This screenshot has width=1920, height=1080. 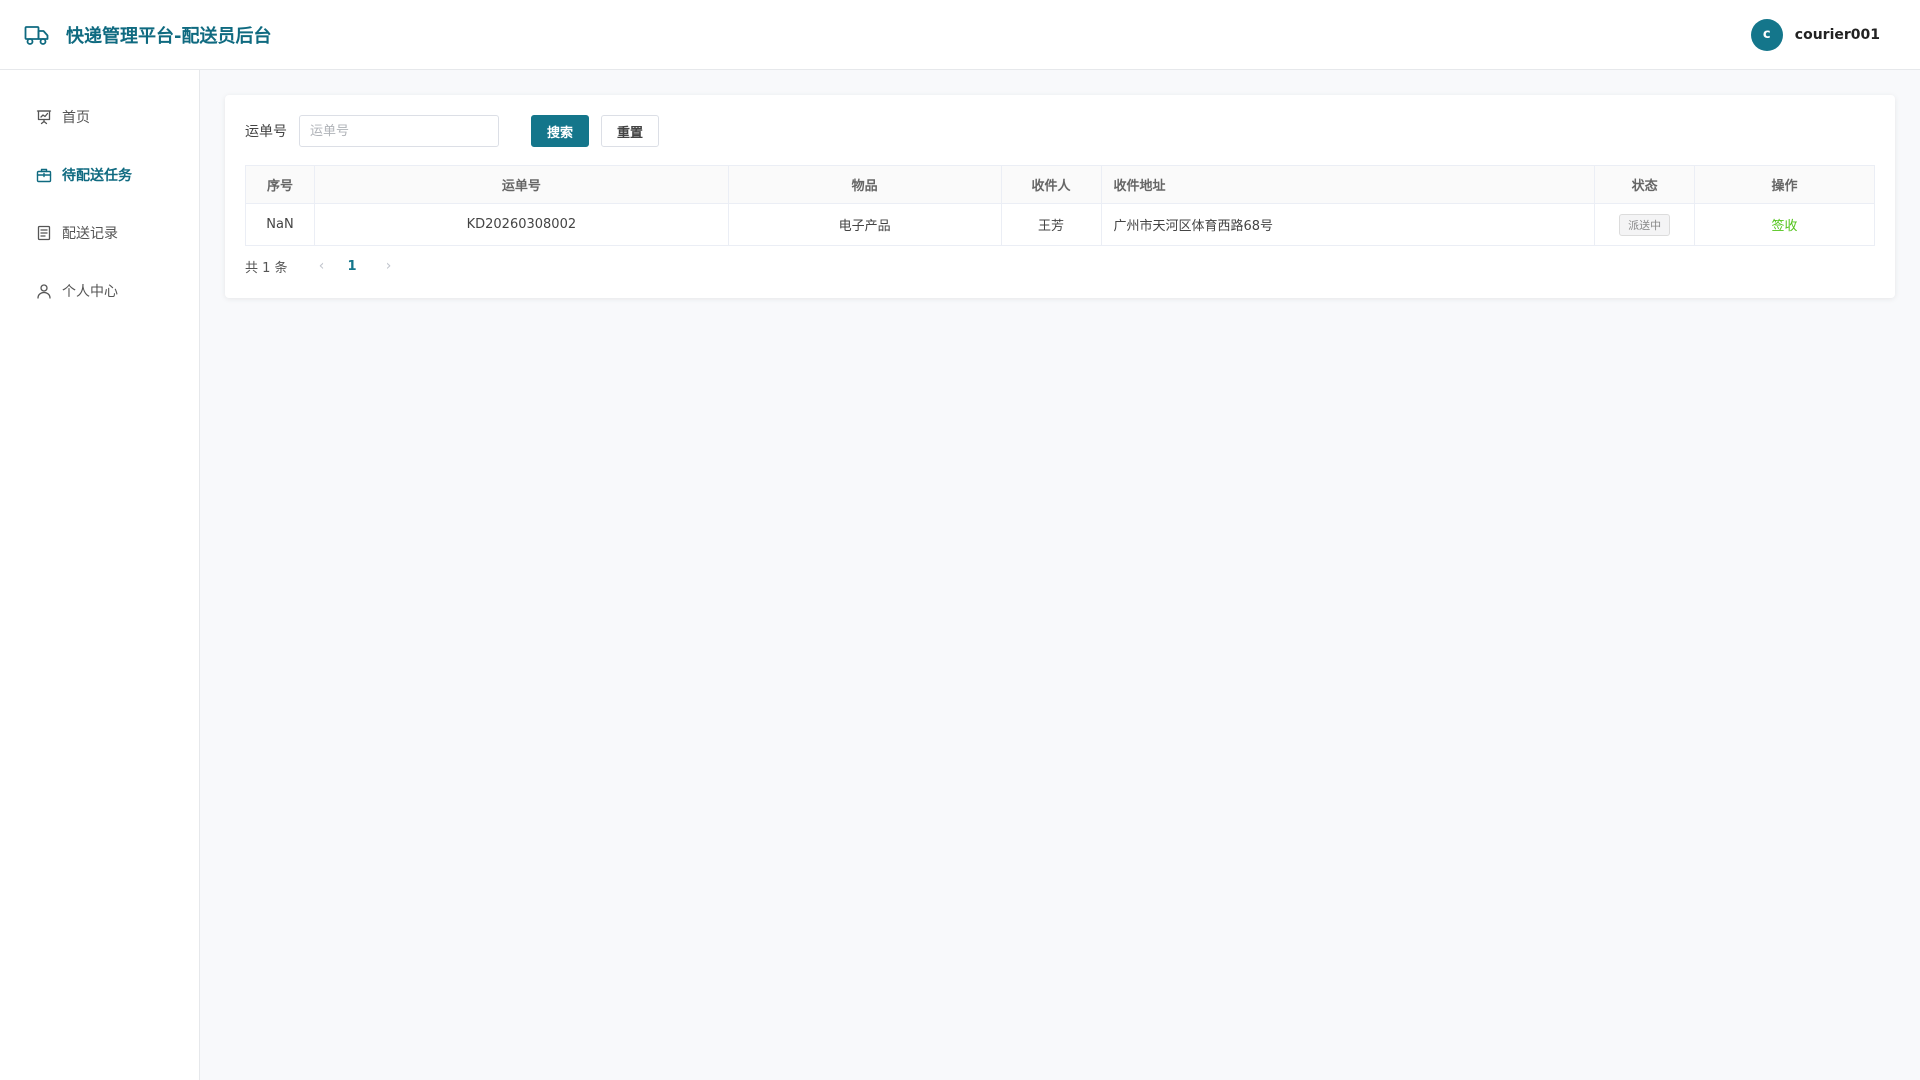 I want to click on user-icon, so click(x=44, y=291).